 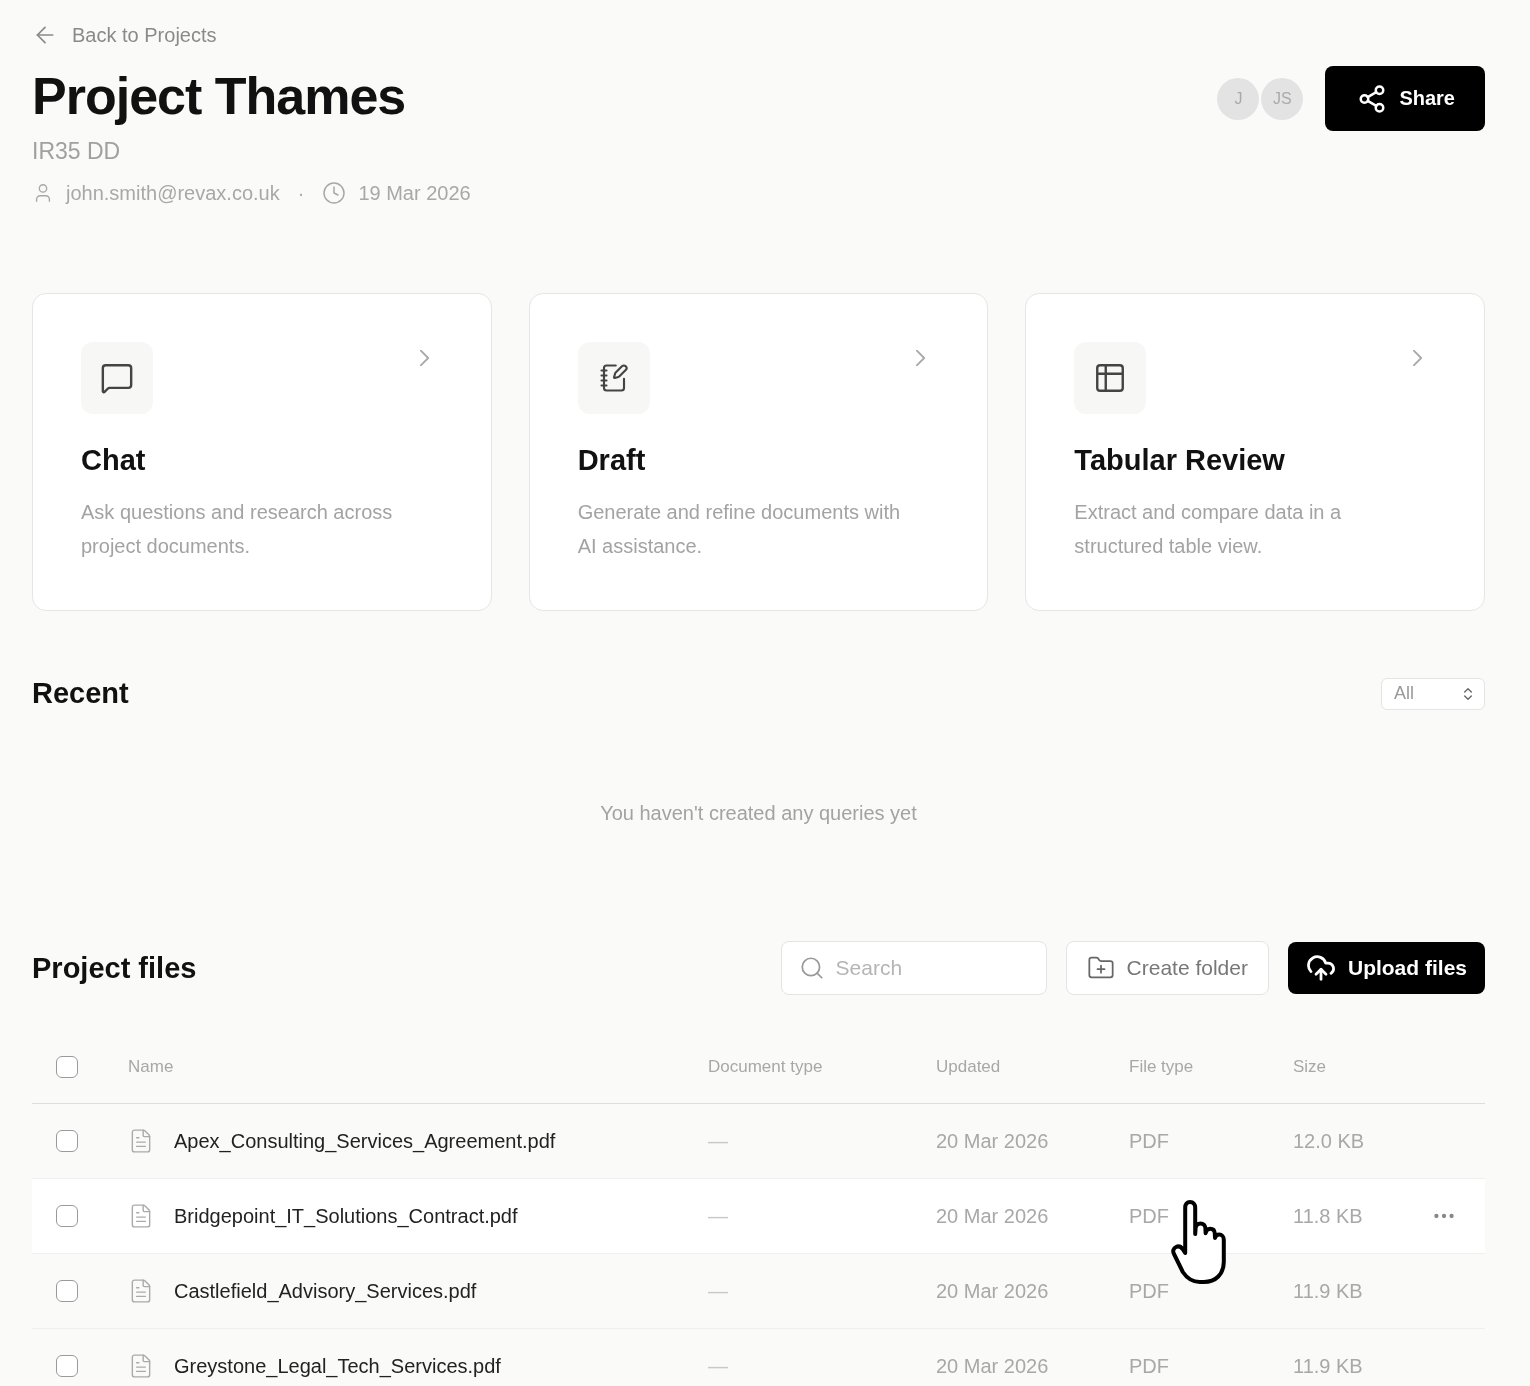 What do you see at coordinates (1310, 1067) in the screenshot?
I see `column-header: Size` at bounding box center [1310, 1067].